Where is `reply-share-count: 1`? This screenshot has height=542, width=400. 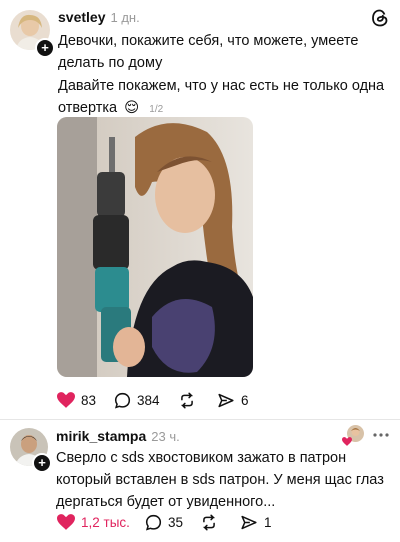 reply-share-count: 1 is located at coordinates (268, 522).